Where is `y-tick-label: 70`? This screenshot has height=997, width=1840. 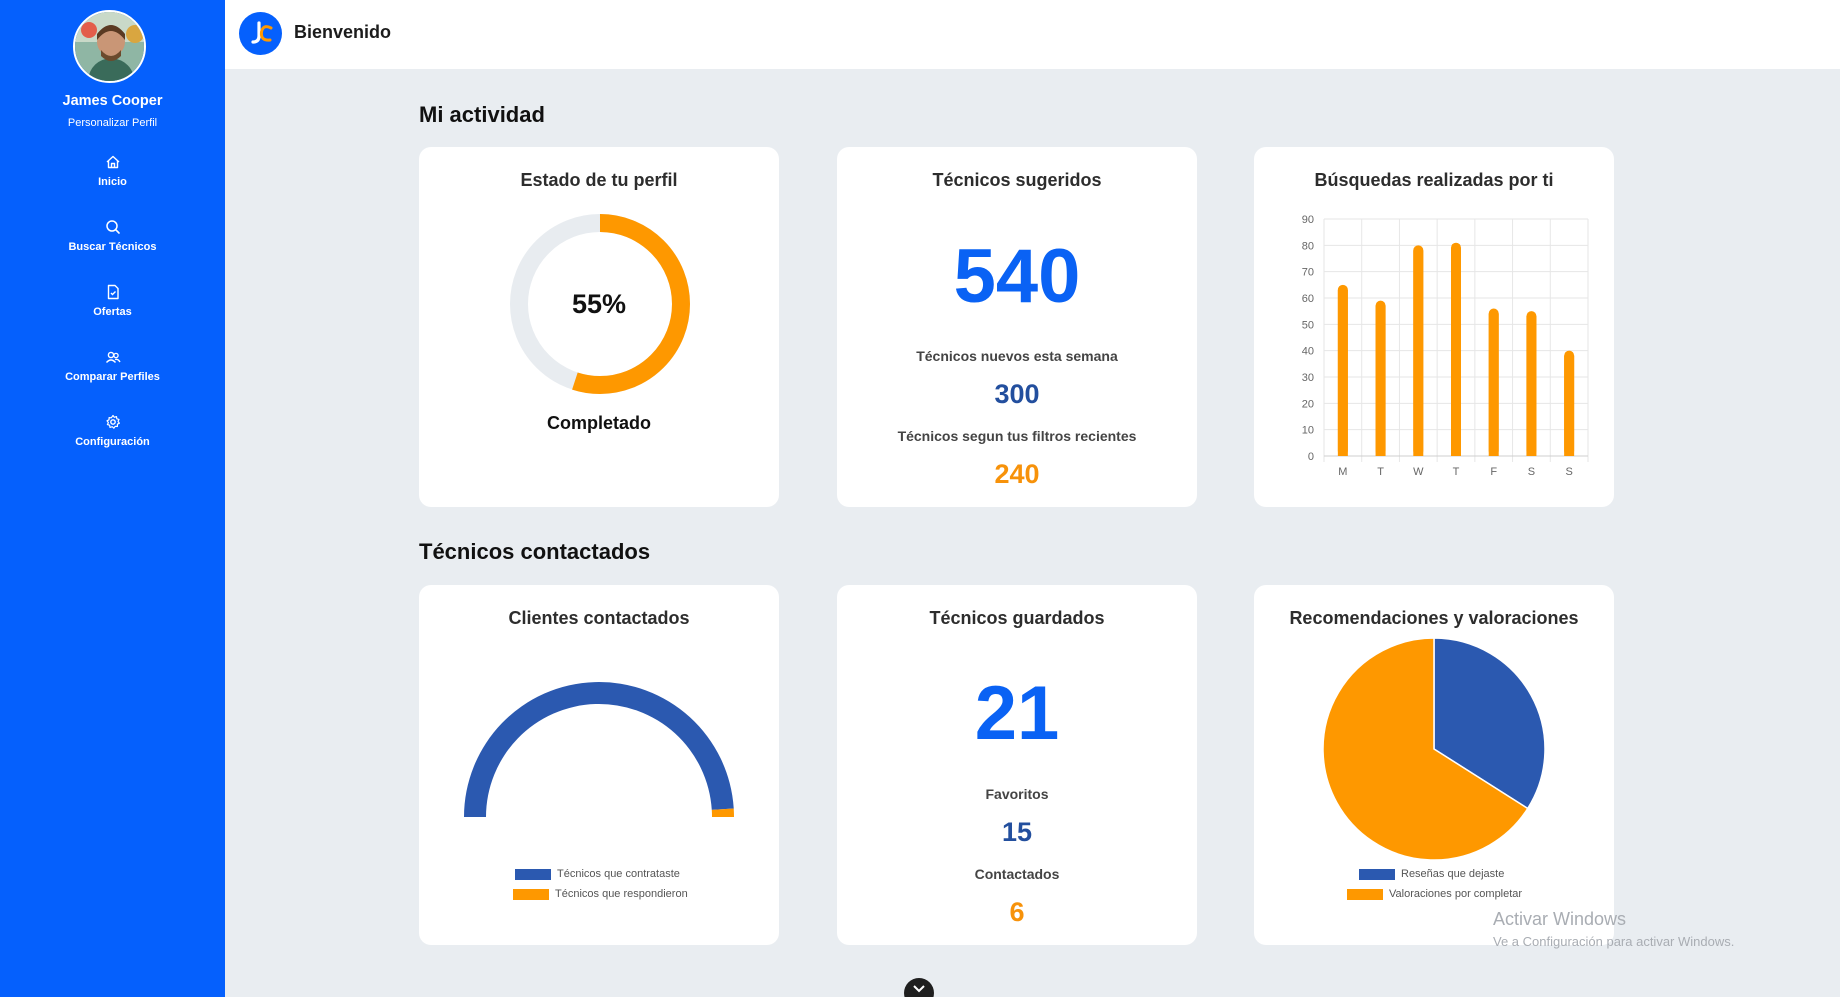
y-tick-label: 70 is located at coordinates (1308, 273).